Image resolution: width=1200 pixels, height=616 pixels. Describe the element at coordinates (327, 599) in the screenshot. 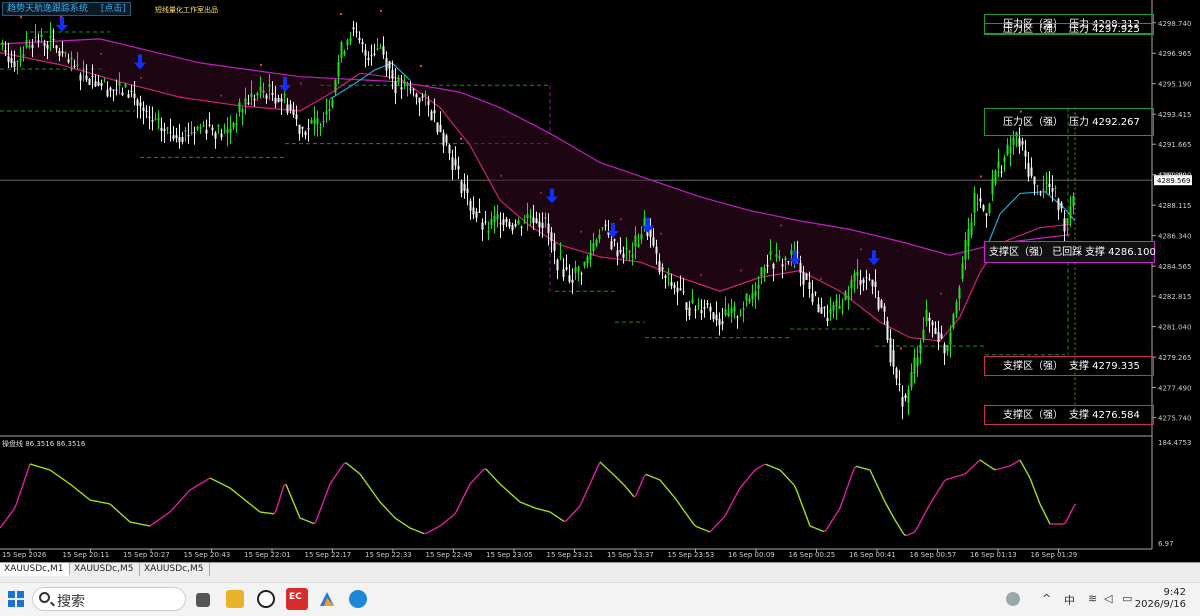

I see `metatrader-icon` at that location.